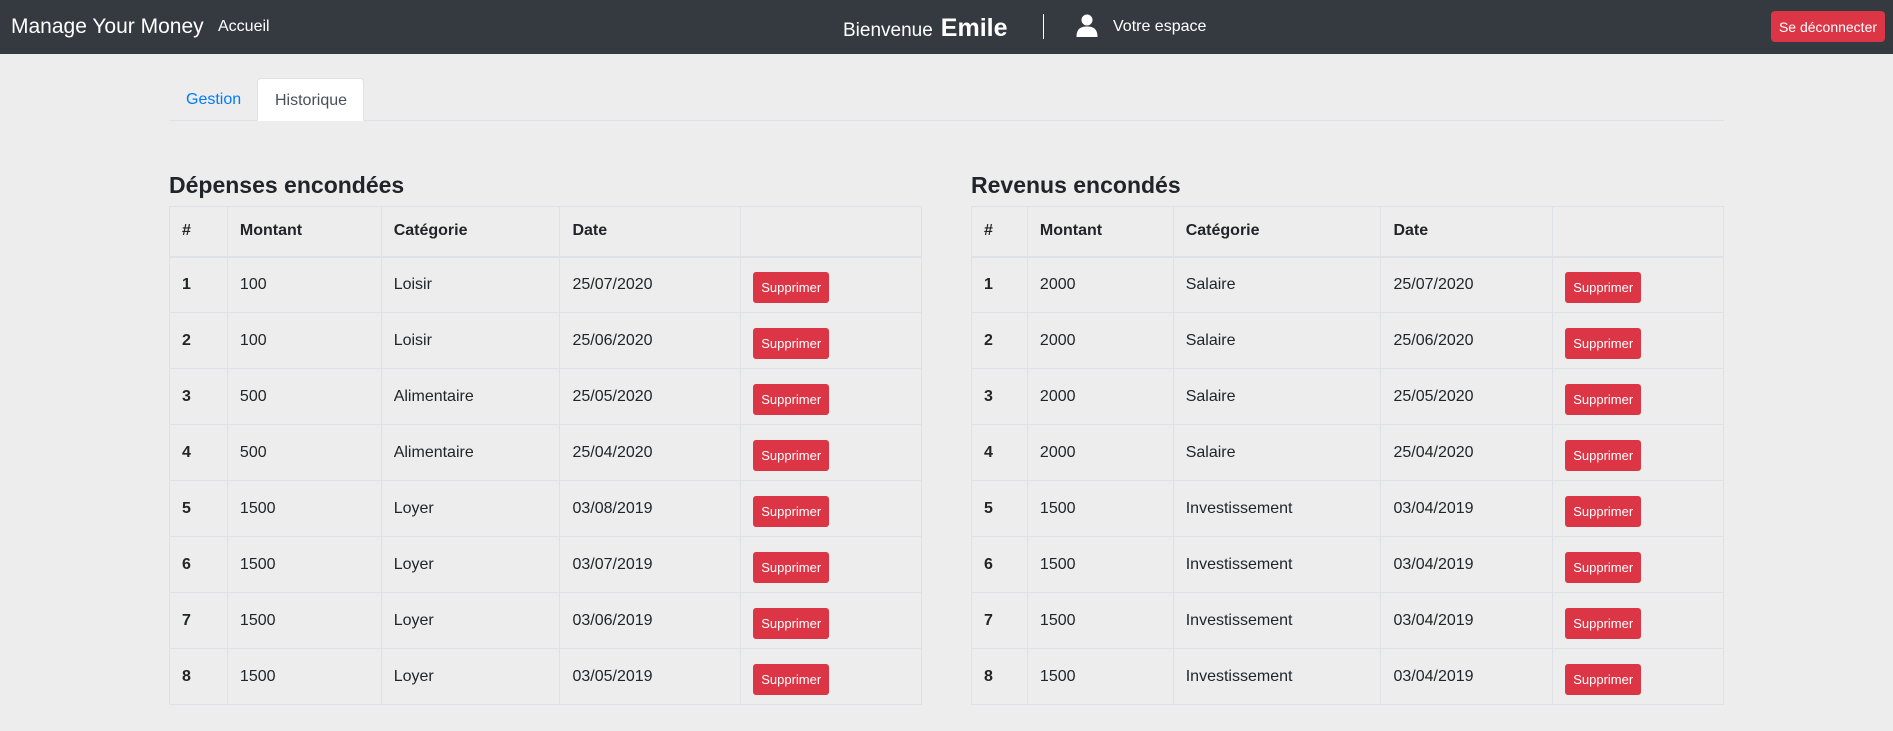  Describe the element at coordinates (1087, 25) in the screenshot. I see `user-icon` at that location.